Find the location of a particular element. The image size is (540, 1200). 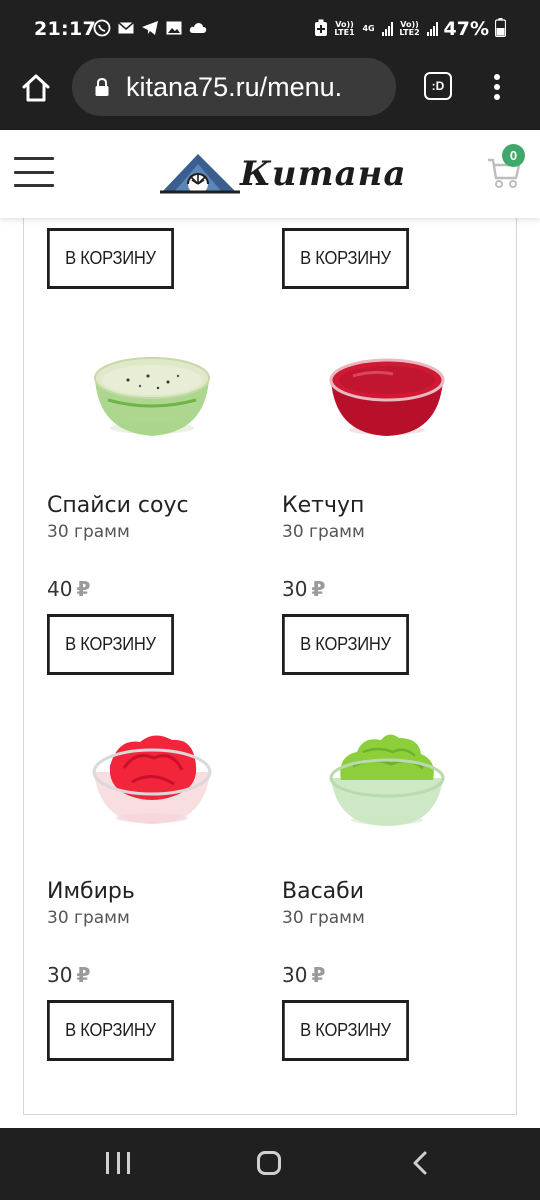

viber-icon is located at coordinates (102, 28).